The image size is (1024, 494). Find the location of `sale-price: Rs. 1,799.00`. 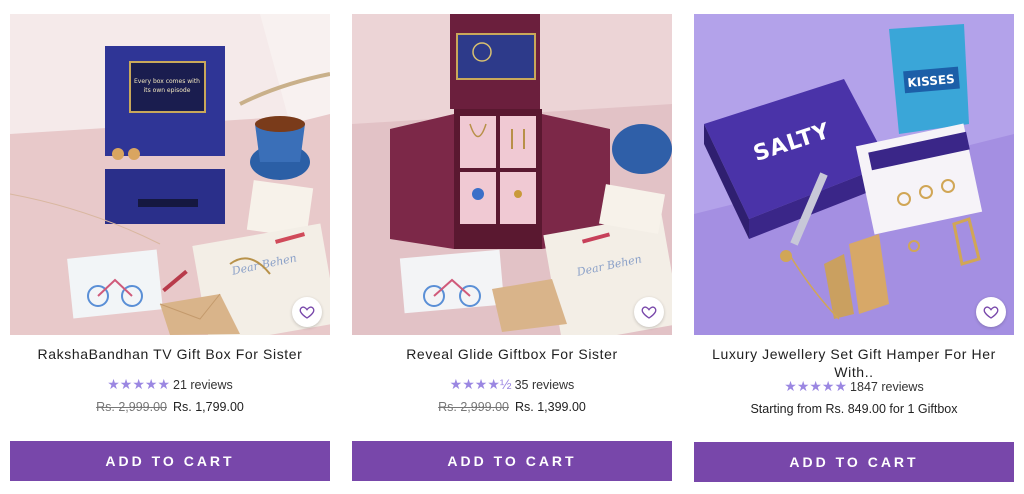

sale-price: Rs. 1,799.00 is located at coordinates (208, 407).